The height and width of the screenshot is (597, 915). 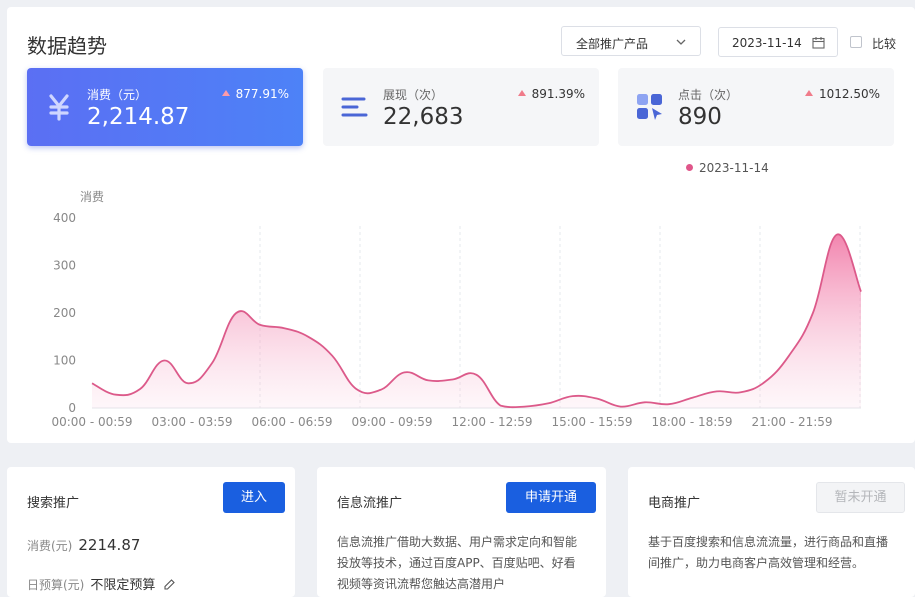 I want to click on not-open-button: 暂未开通, so click(x=860, y=497).